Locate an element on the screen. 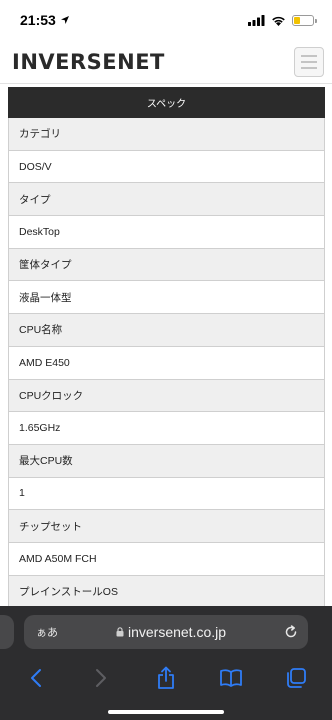  spec-value-row: DOS/V is located at coordinates (166, 167).